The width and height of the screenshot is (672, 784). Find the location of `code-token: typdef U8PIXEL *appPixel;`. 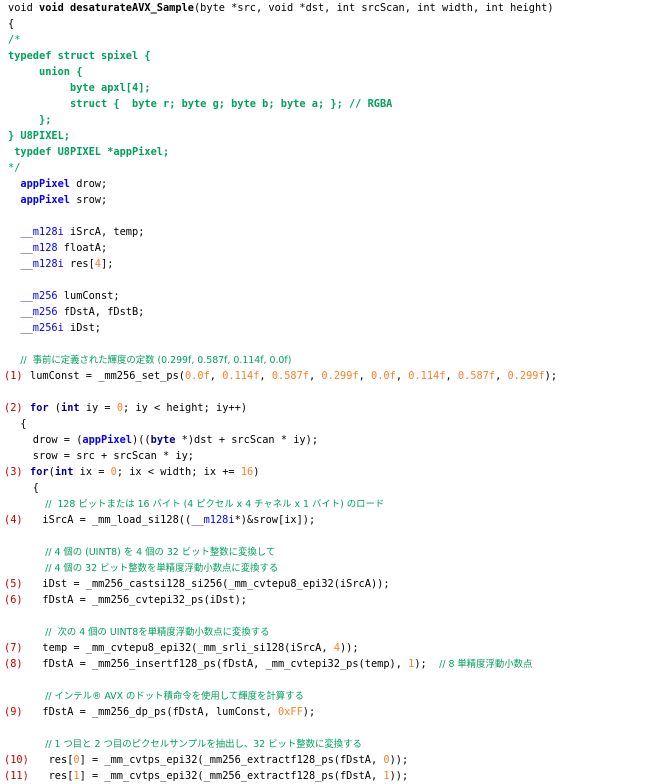

code-token: typdef U8PIXEL *appPixel; is located at coordinates (89, 152).